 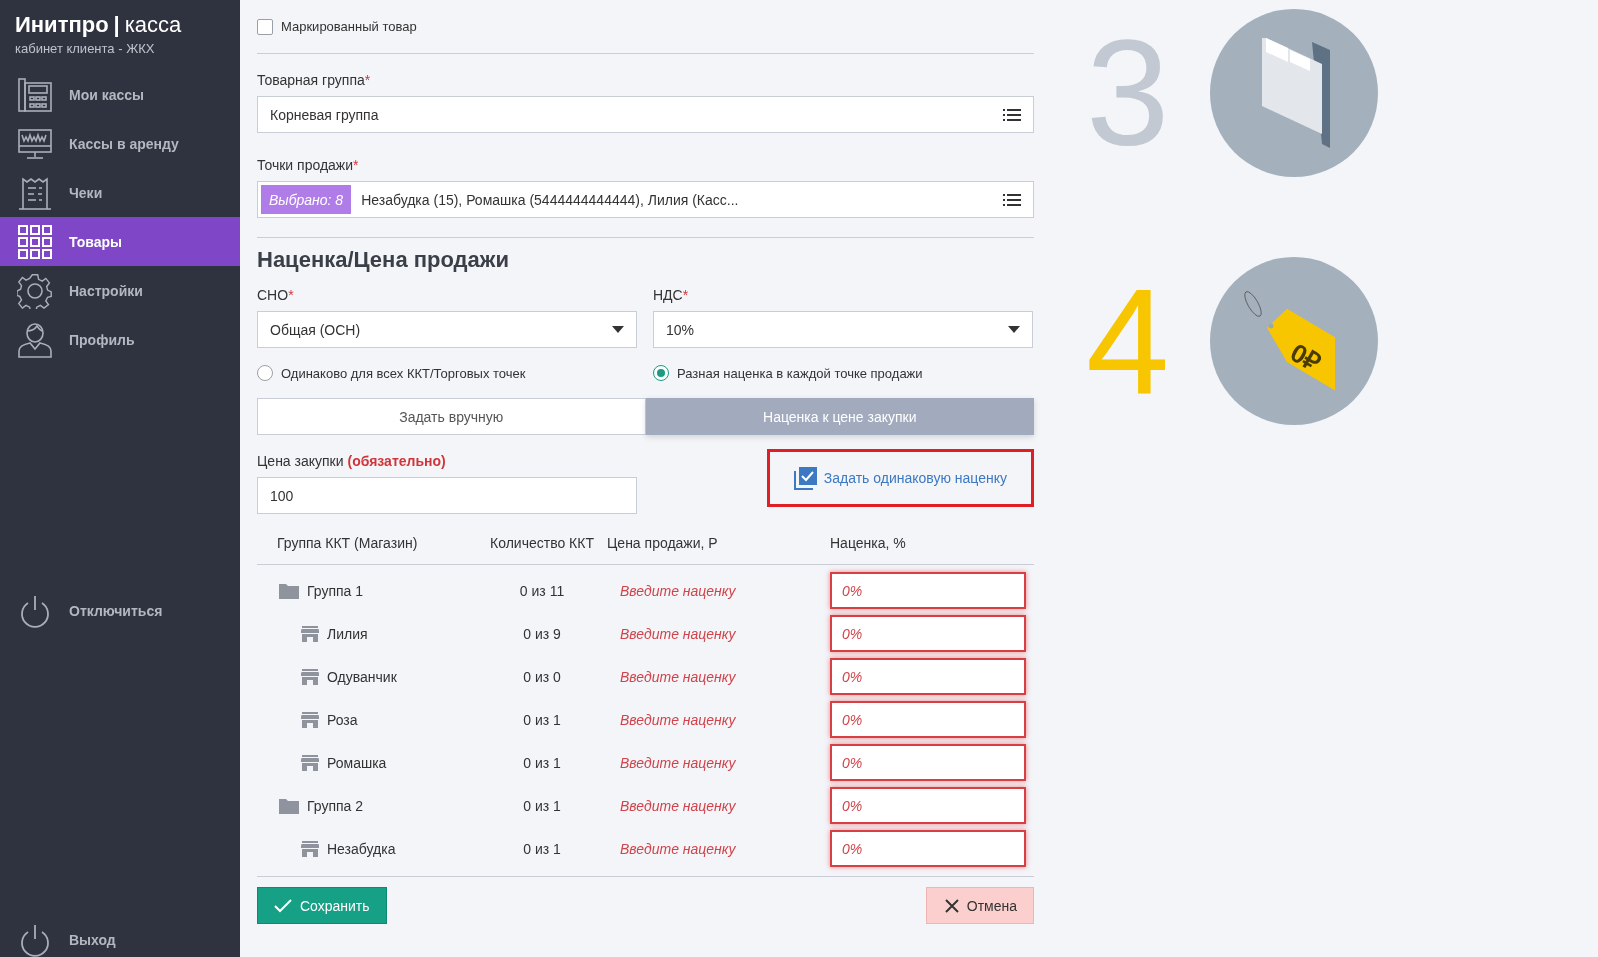 I want to click on field-label: Цена закупки (обязательно), so click(x=352, y=461).